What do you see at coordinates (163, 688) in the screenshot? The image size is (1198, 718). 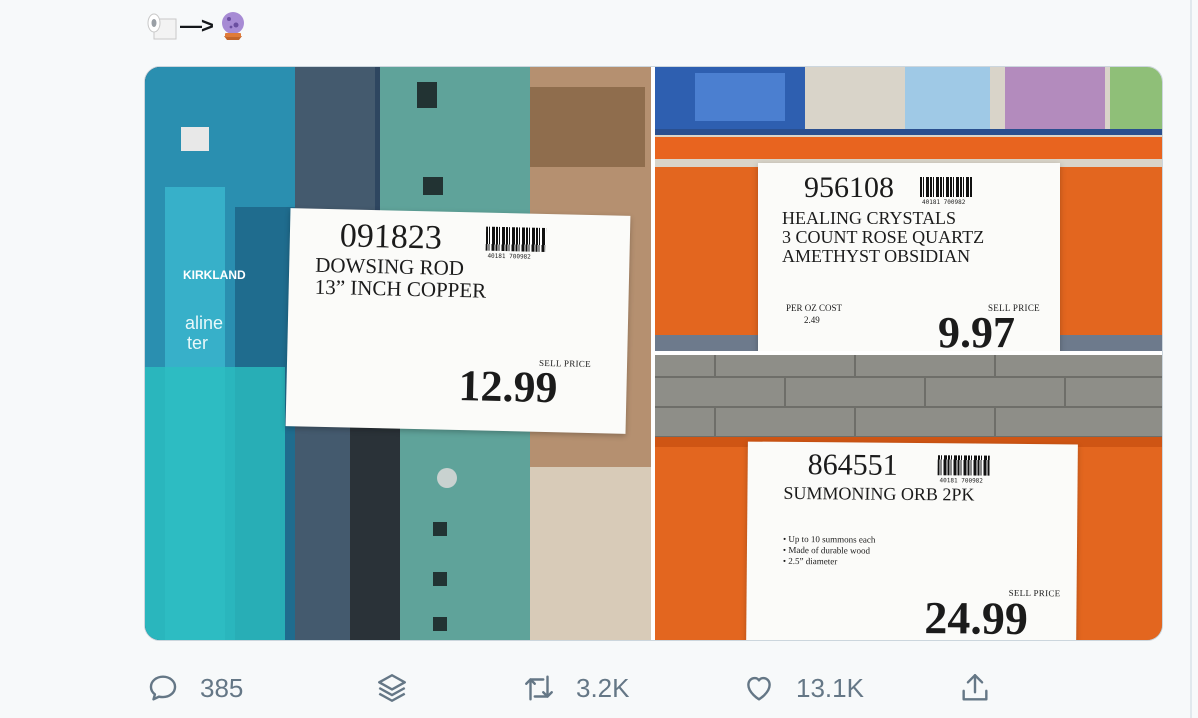 I see `reply-icon` at bounding box center [163, 688].